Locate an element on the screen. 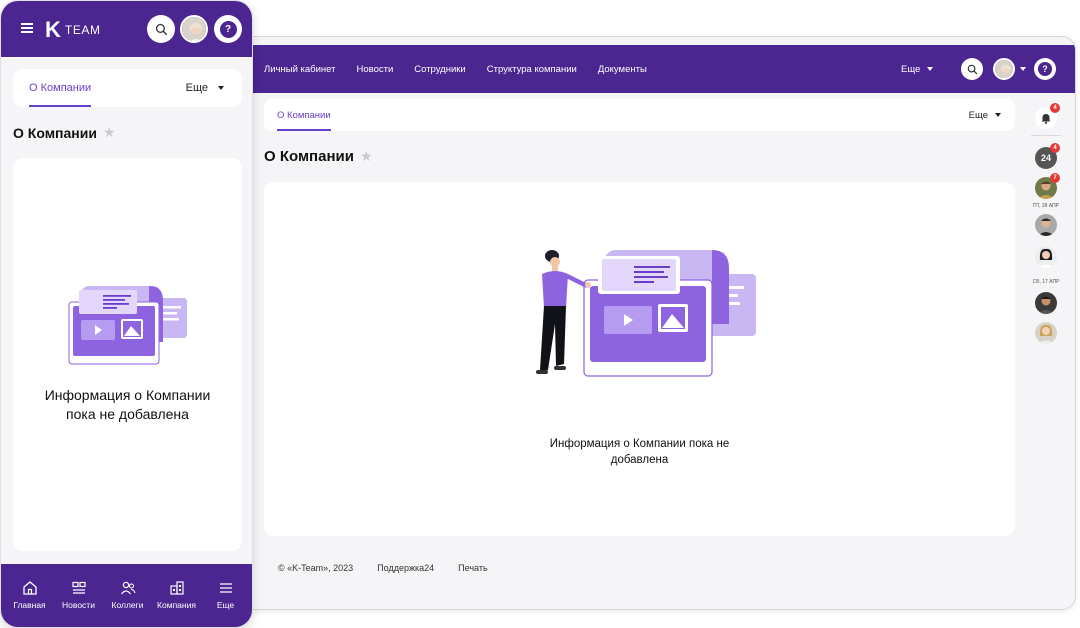 The width and height of the screenshot is (1080, 628). bottom-nav-label: Еще is located at coordinates (225, 605).